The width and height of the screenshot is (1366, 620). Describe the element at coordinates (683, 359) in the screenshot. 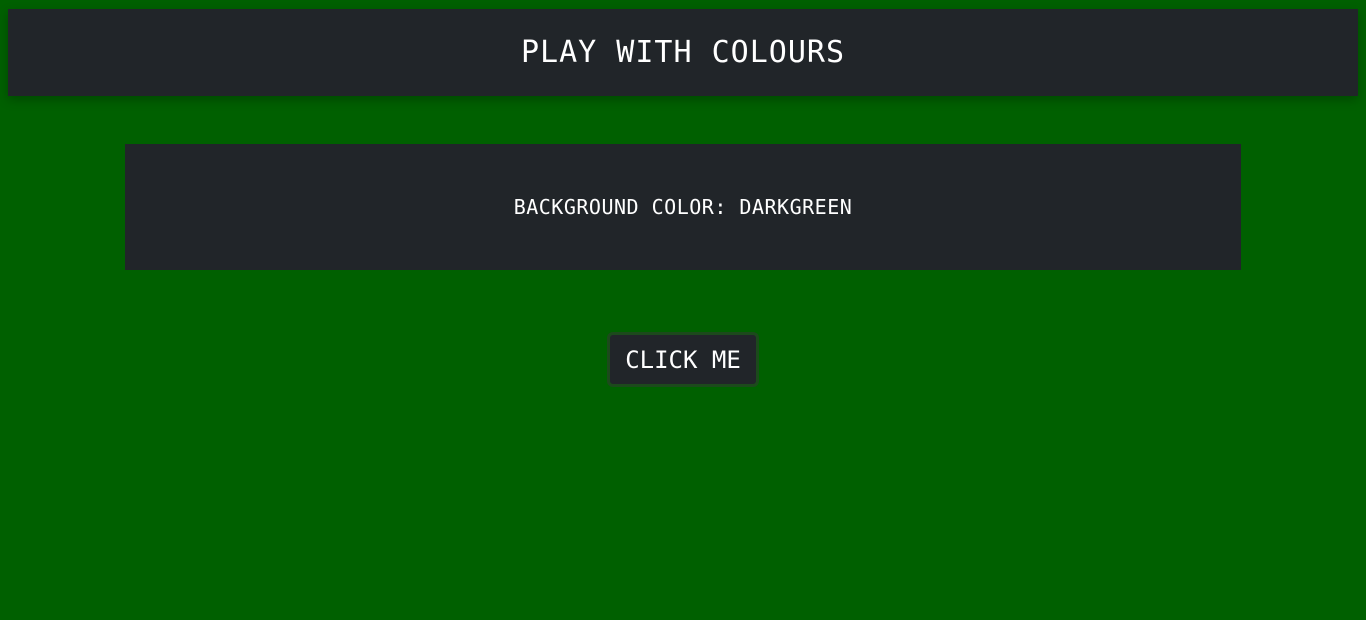

I see `click-me-button: CLICK ME` at that location.